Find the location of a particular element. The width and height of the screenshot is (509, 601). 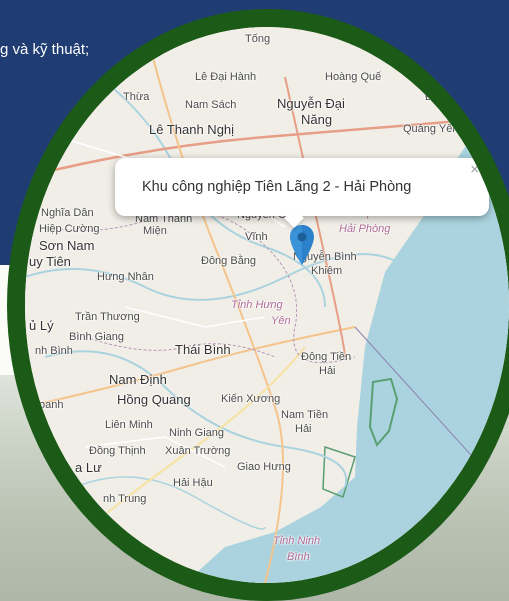

map-label-lien-minh: Liên Minh is located at coordinates (129, 425).